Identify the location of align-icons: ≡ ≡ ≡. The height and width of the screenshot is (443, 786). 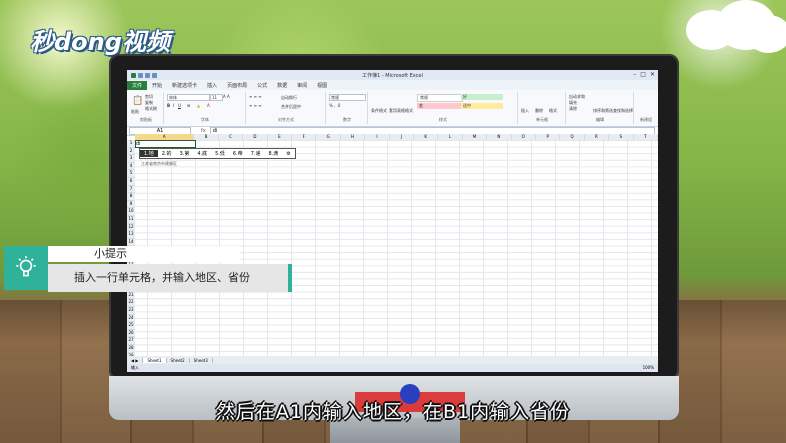
(255, 96).